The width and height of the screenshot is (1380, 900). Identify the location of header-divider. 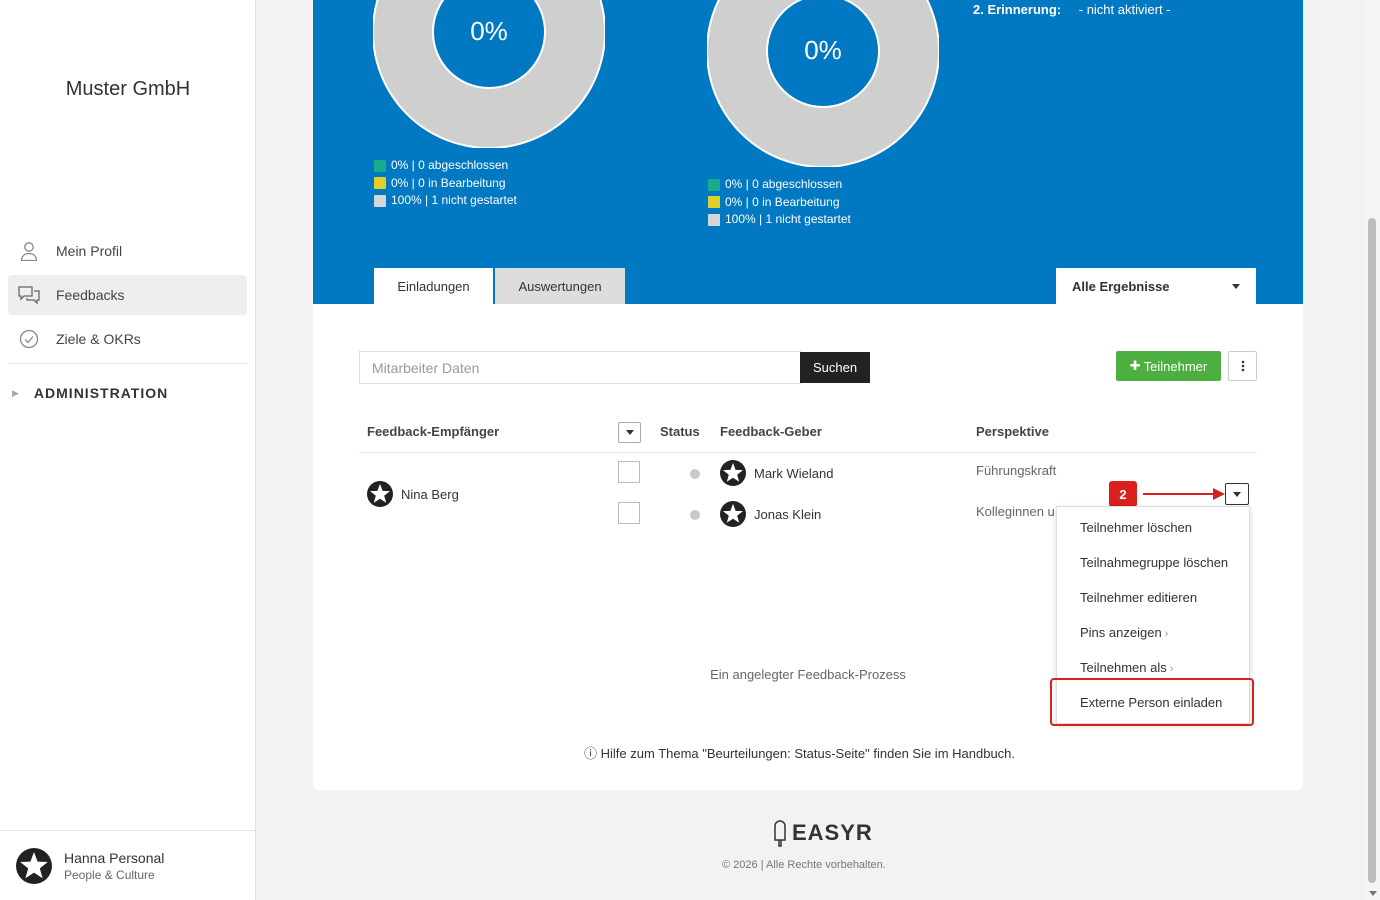
(808, 452).